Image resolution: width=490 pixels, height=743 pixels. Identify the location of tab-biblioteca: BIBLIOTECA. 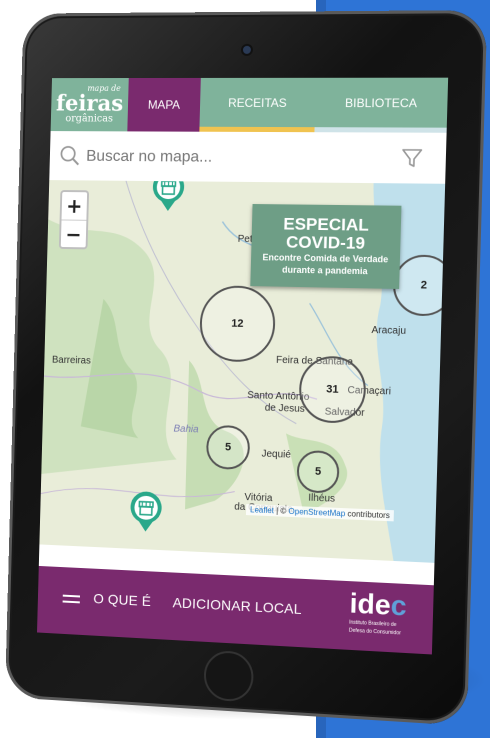
(381, 105).